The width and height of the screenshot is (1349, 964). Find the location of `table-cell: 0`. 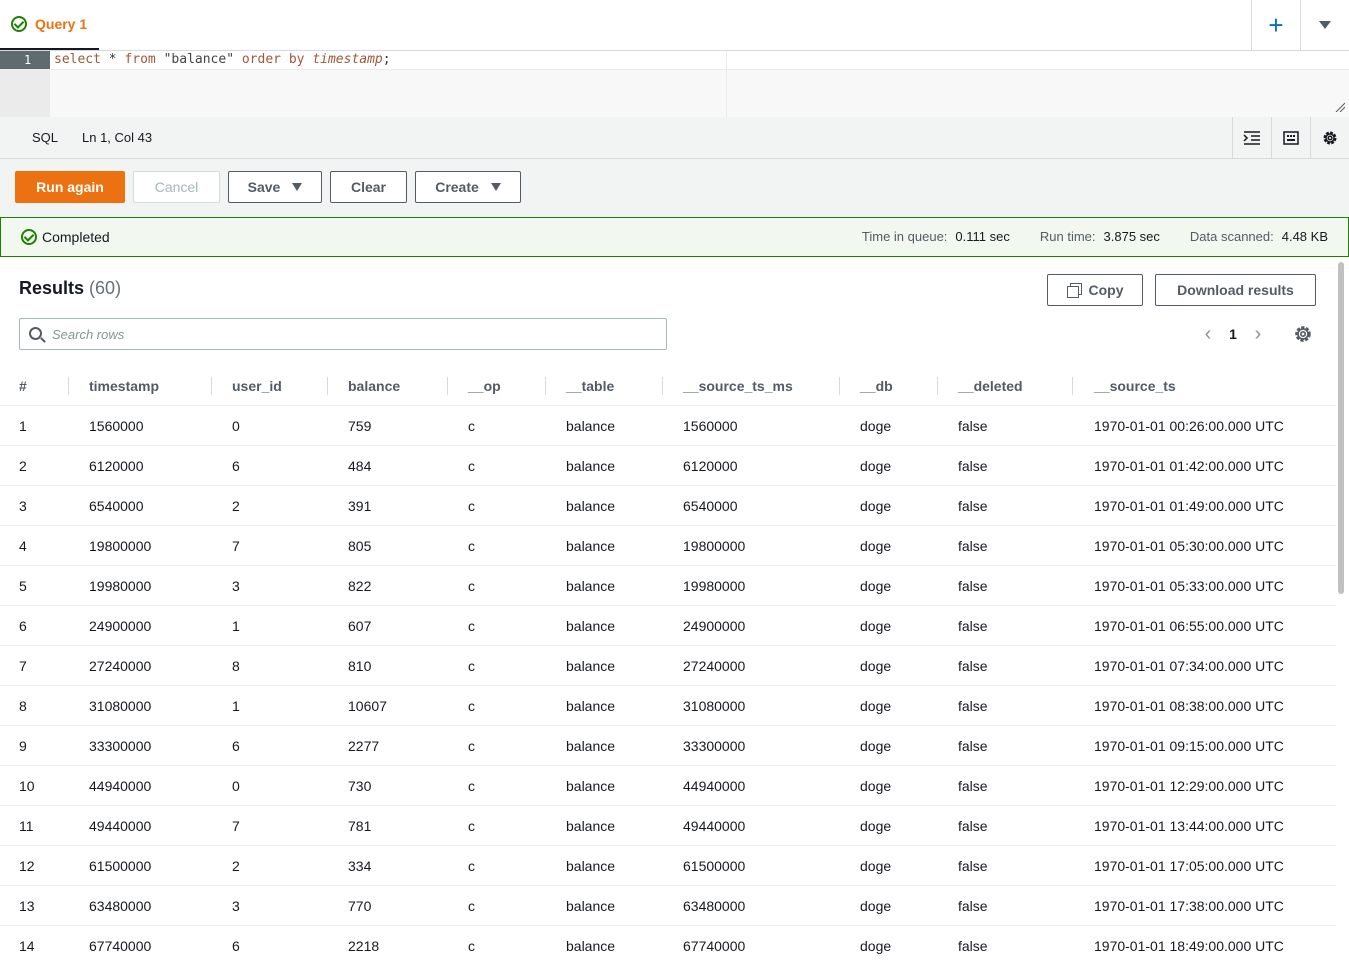

table-cell: 0 is located at coordinates (236, 426).